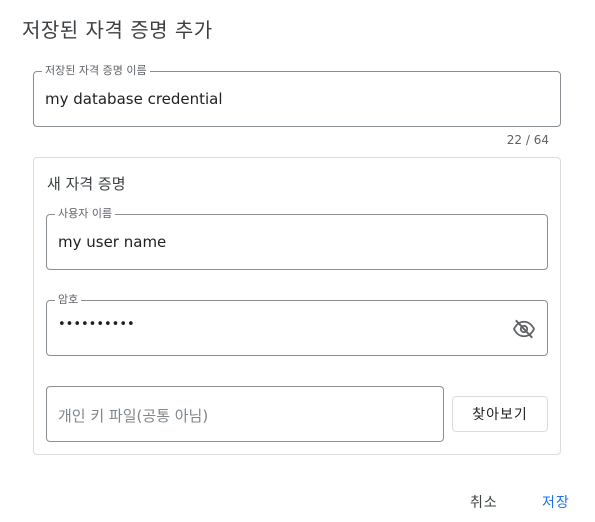 The height and width of the screenshot is (522, 595). I want to click on password-label: 암호, so click(68, 300).